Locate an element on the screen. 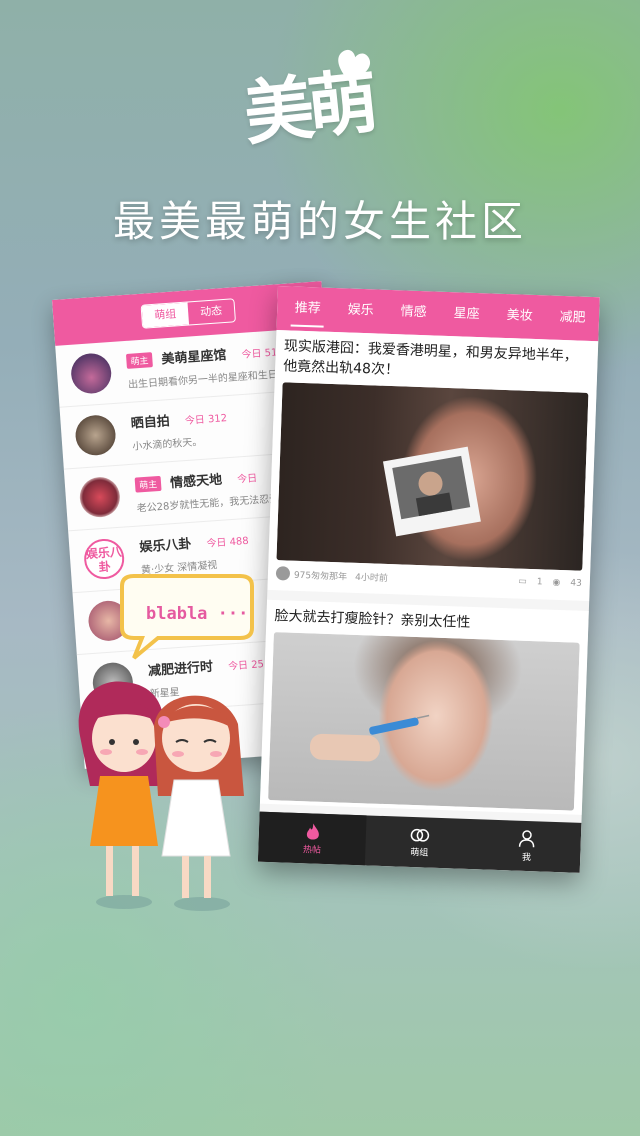 The height and width of the screenshot is (1136, 640). heart-icon is located at coordinates (354, 65).